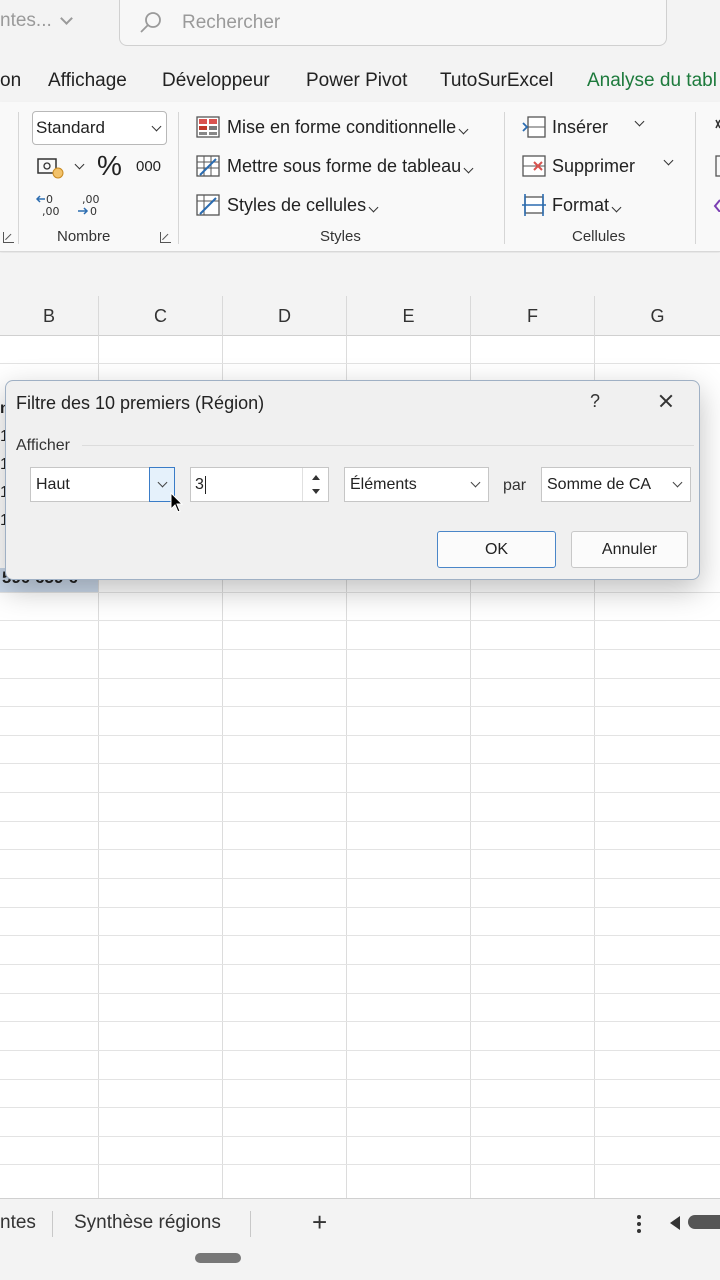 The width and height of the screenshot is (720, 1280). Describe the element at coordinates (657, 316) in the screenshot. I see `column-header-g: G` at that location.